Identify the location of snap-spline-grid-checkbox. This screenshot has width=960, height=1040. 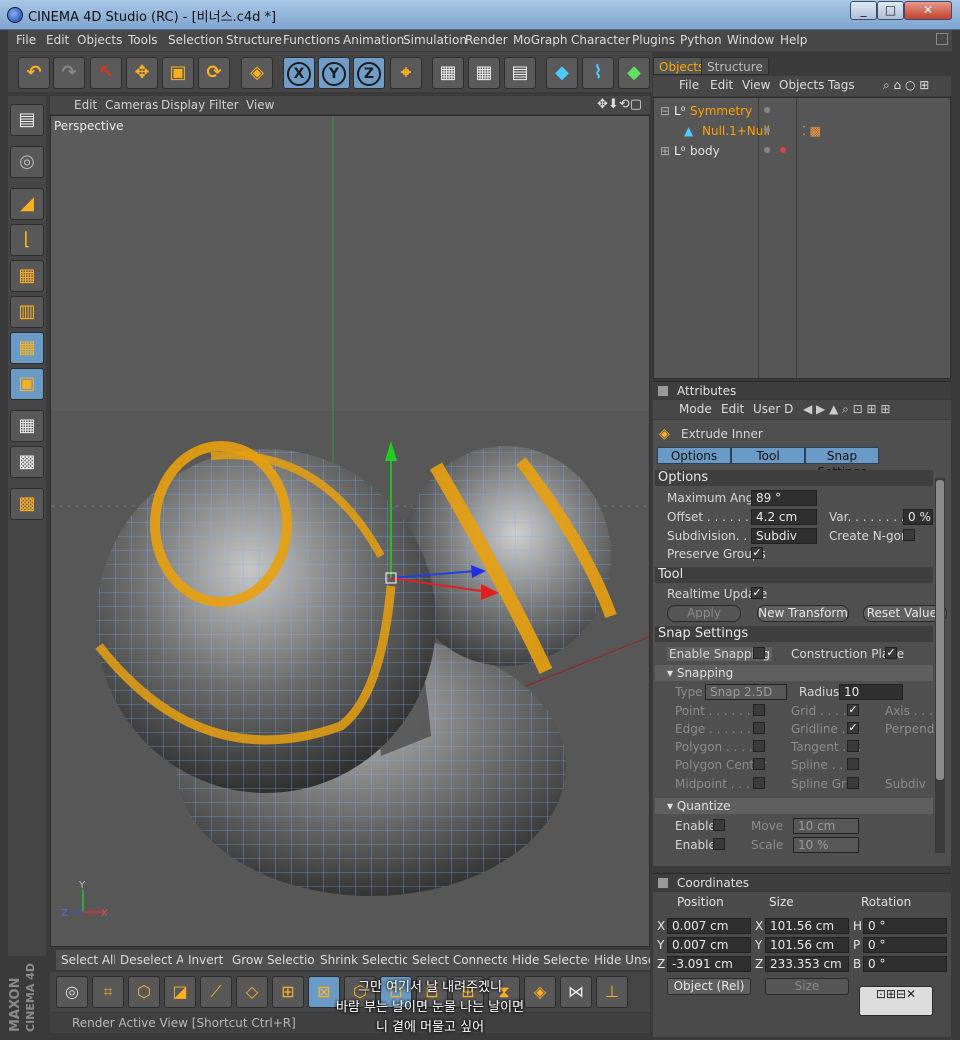
(853, 783).